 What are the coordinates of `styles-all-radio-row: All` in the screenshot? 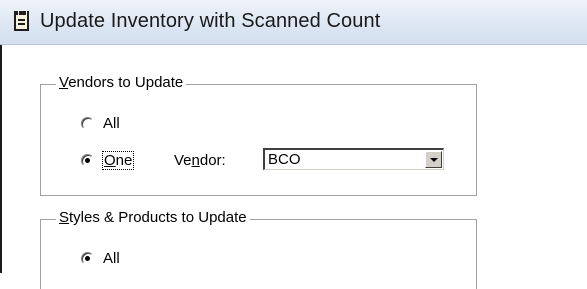 It's located at (100, 258).